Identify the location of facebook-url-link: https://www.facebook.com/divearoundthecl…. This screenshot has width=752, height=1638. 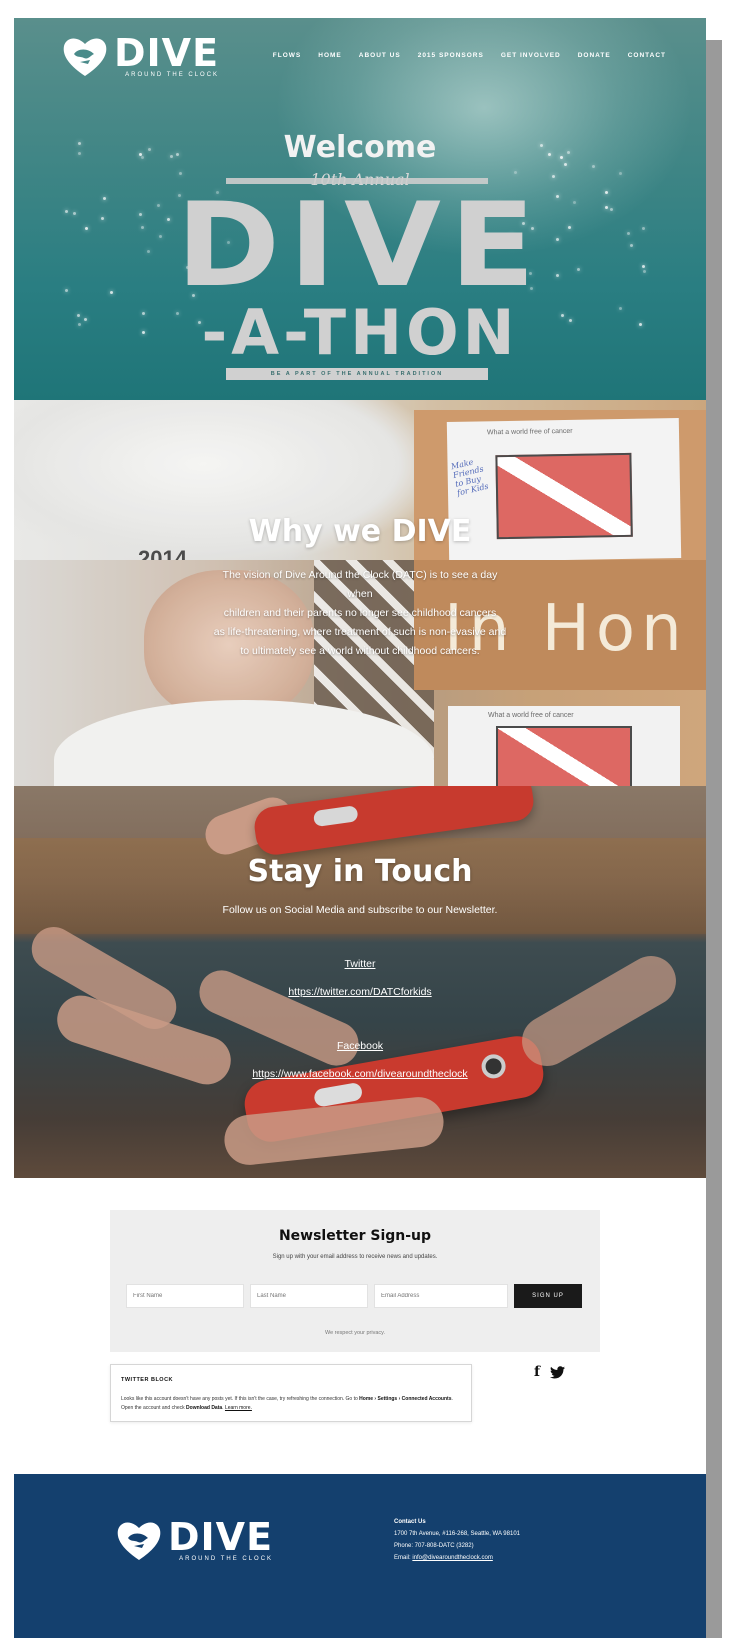
(359, 1074).